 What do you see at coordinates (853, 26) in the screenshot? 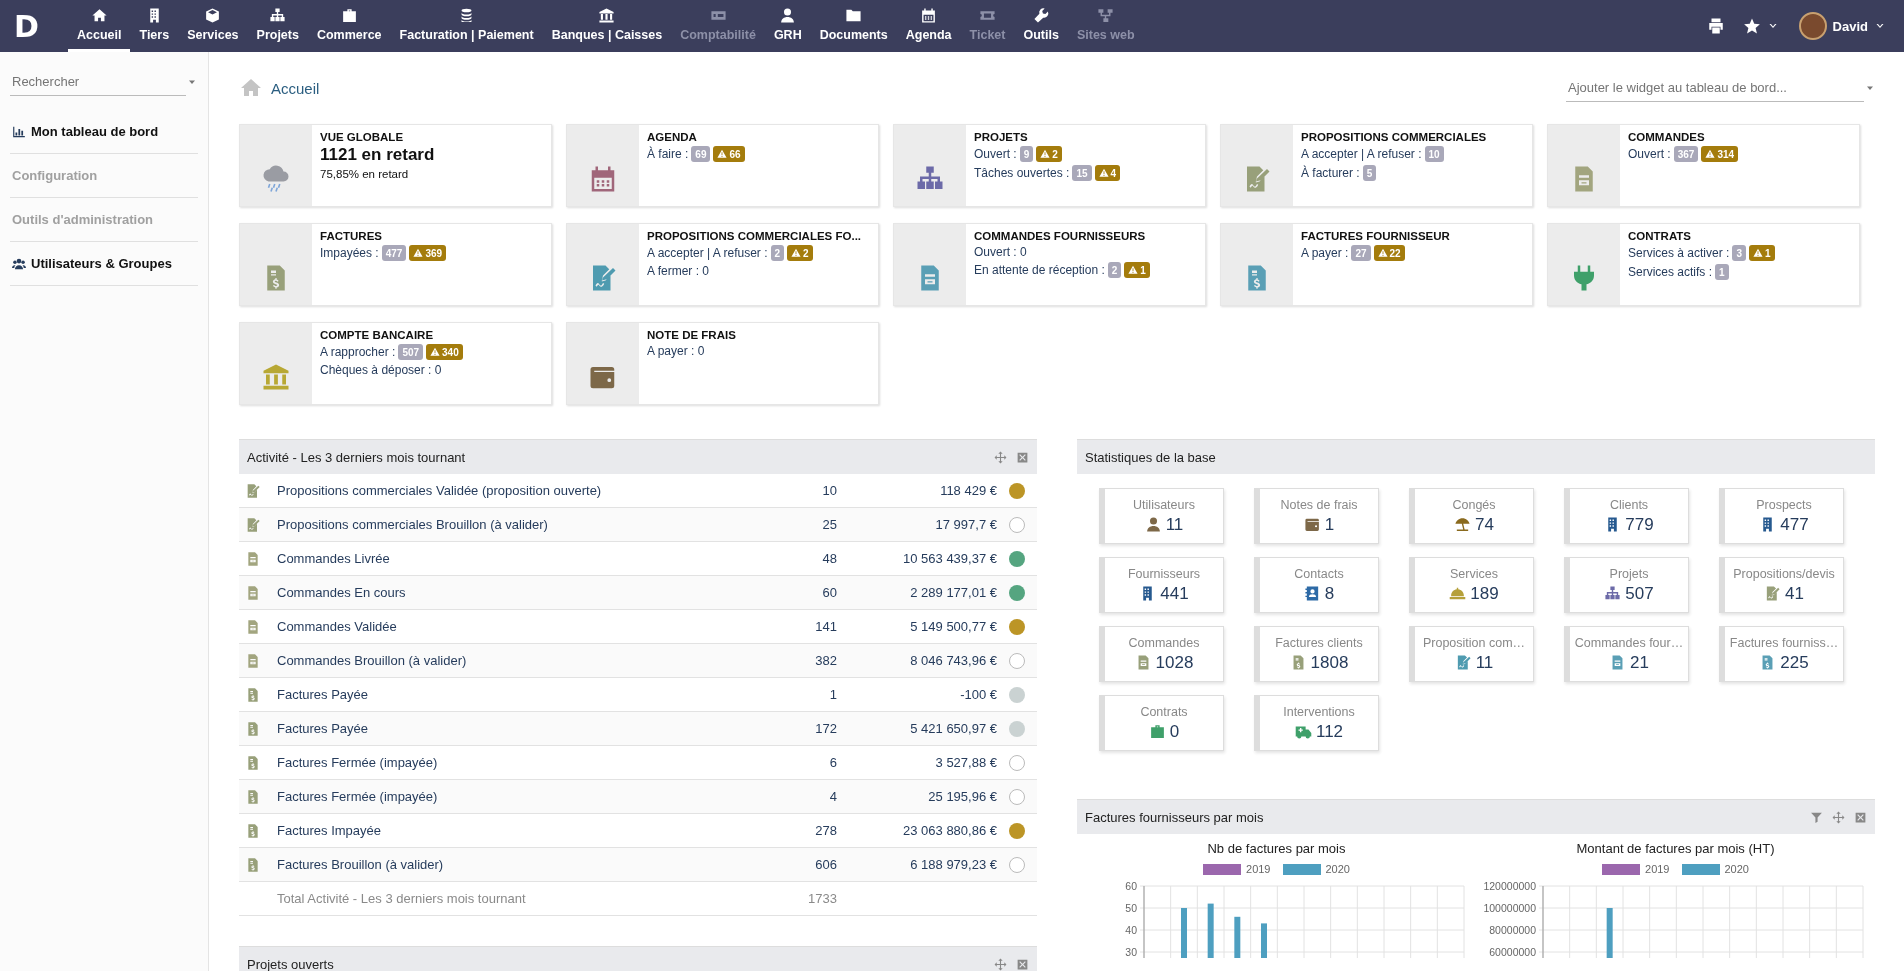
I see `nav-tab: Documents` at bounding box center [853, 26].